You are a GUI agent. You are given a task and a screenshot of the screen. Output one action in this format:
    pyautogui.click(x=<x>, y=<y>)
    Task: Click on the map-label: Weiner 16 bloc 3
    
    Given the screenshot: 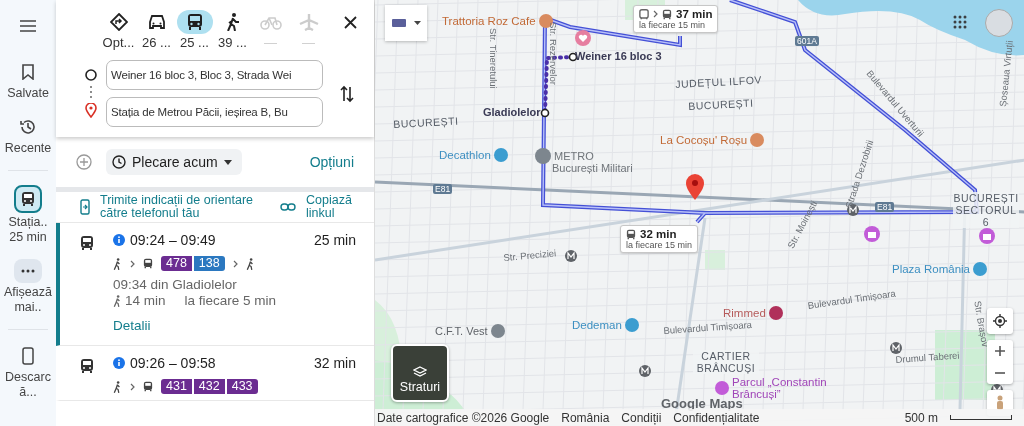 What is the action you would take?
    pyautogui.click(x=618, y=56)
    